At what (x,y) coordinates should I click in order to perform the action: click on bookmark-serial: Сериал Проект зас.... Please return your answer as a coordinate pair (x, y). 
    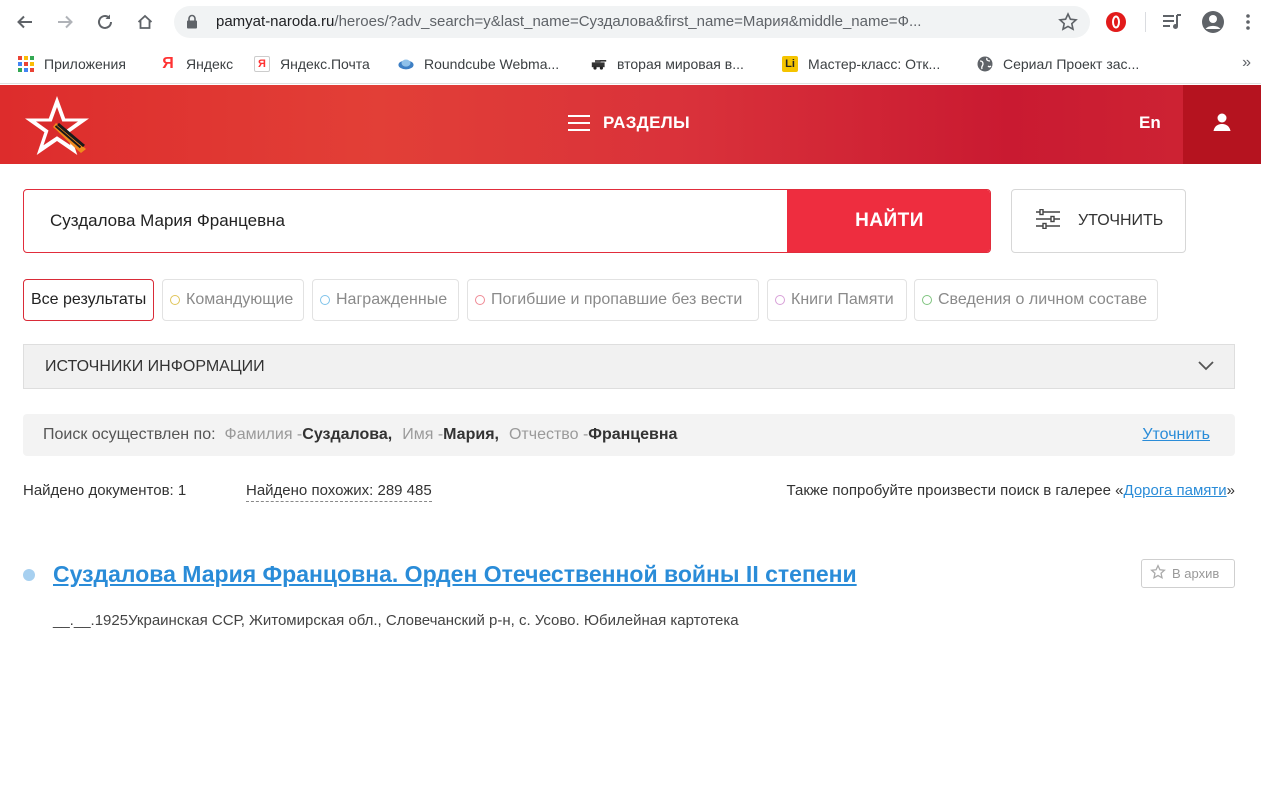
    Looking at the image, I should click on (1058, 64).